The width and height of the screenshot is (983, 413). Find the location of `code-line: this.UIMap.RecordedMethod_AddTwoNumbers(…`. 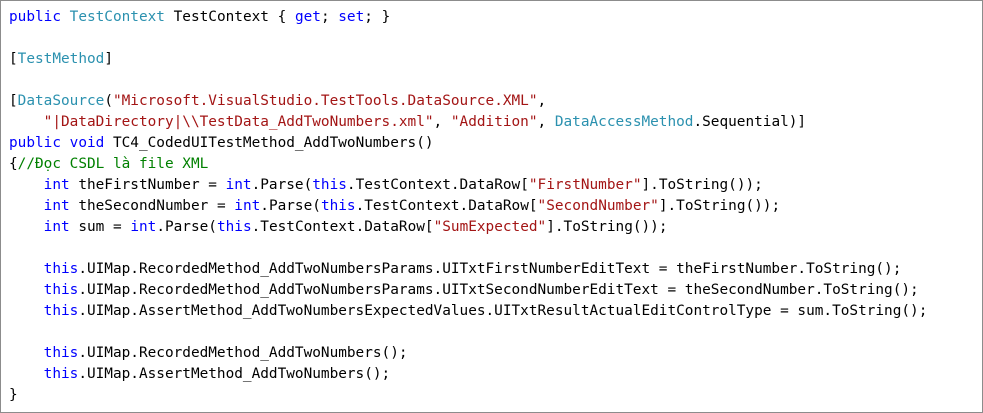

code-line: this.UIMap.RecordedMethod_AddTwoNumbers(… is located at coordinates (468, 353).